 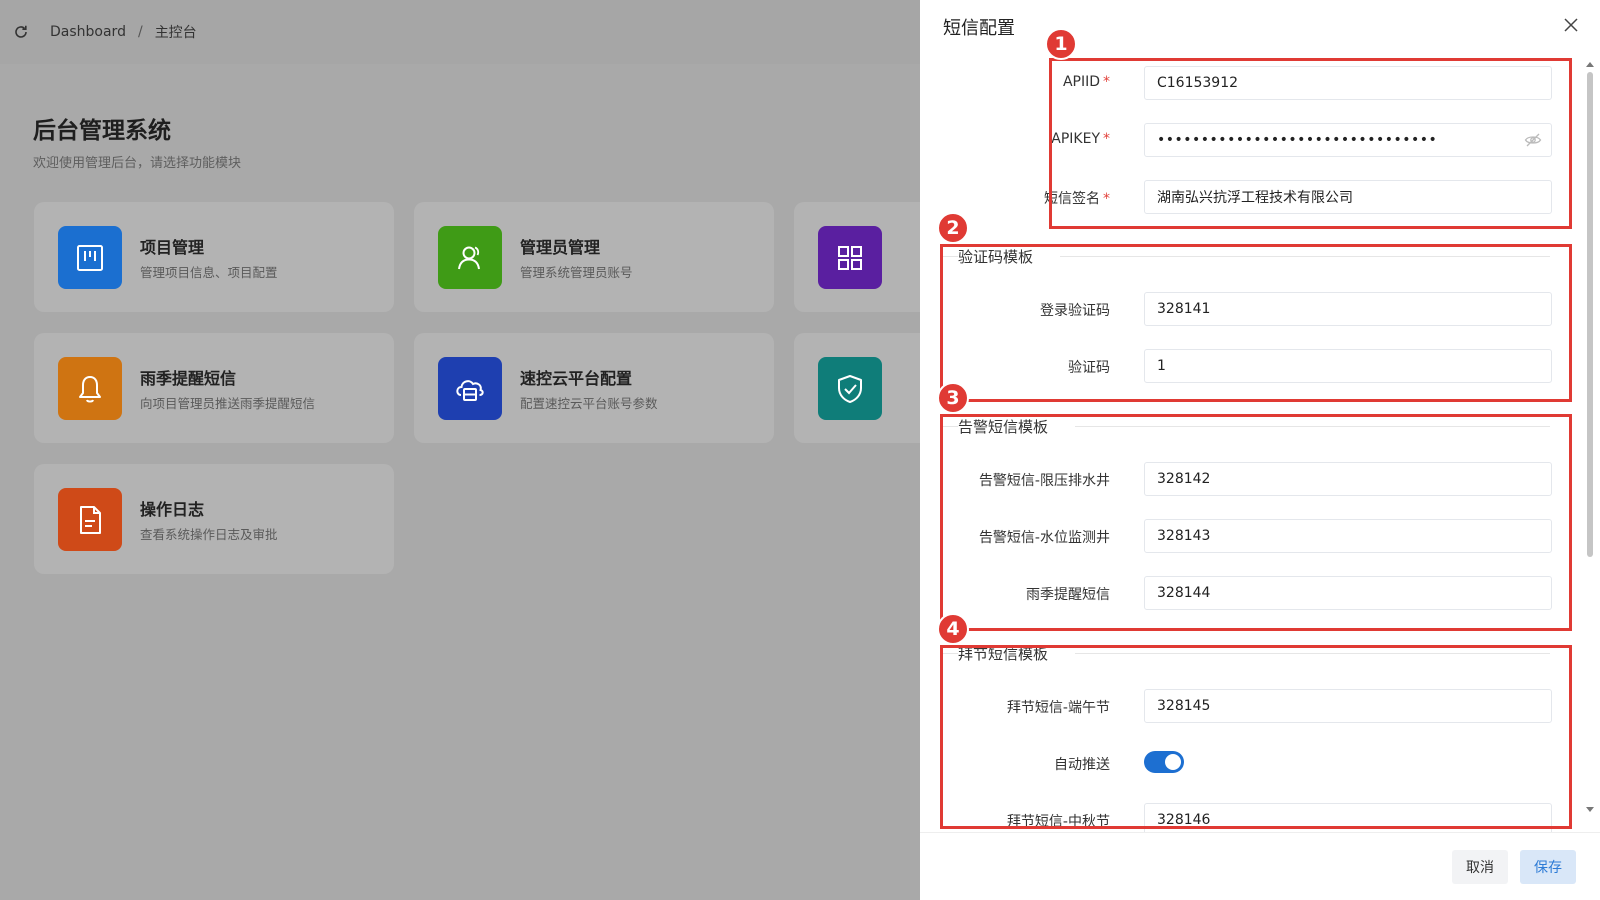 I want to click on card-title: 雨季提醒短信, so click(x=188, y=378).